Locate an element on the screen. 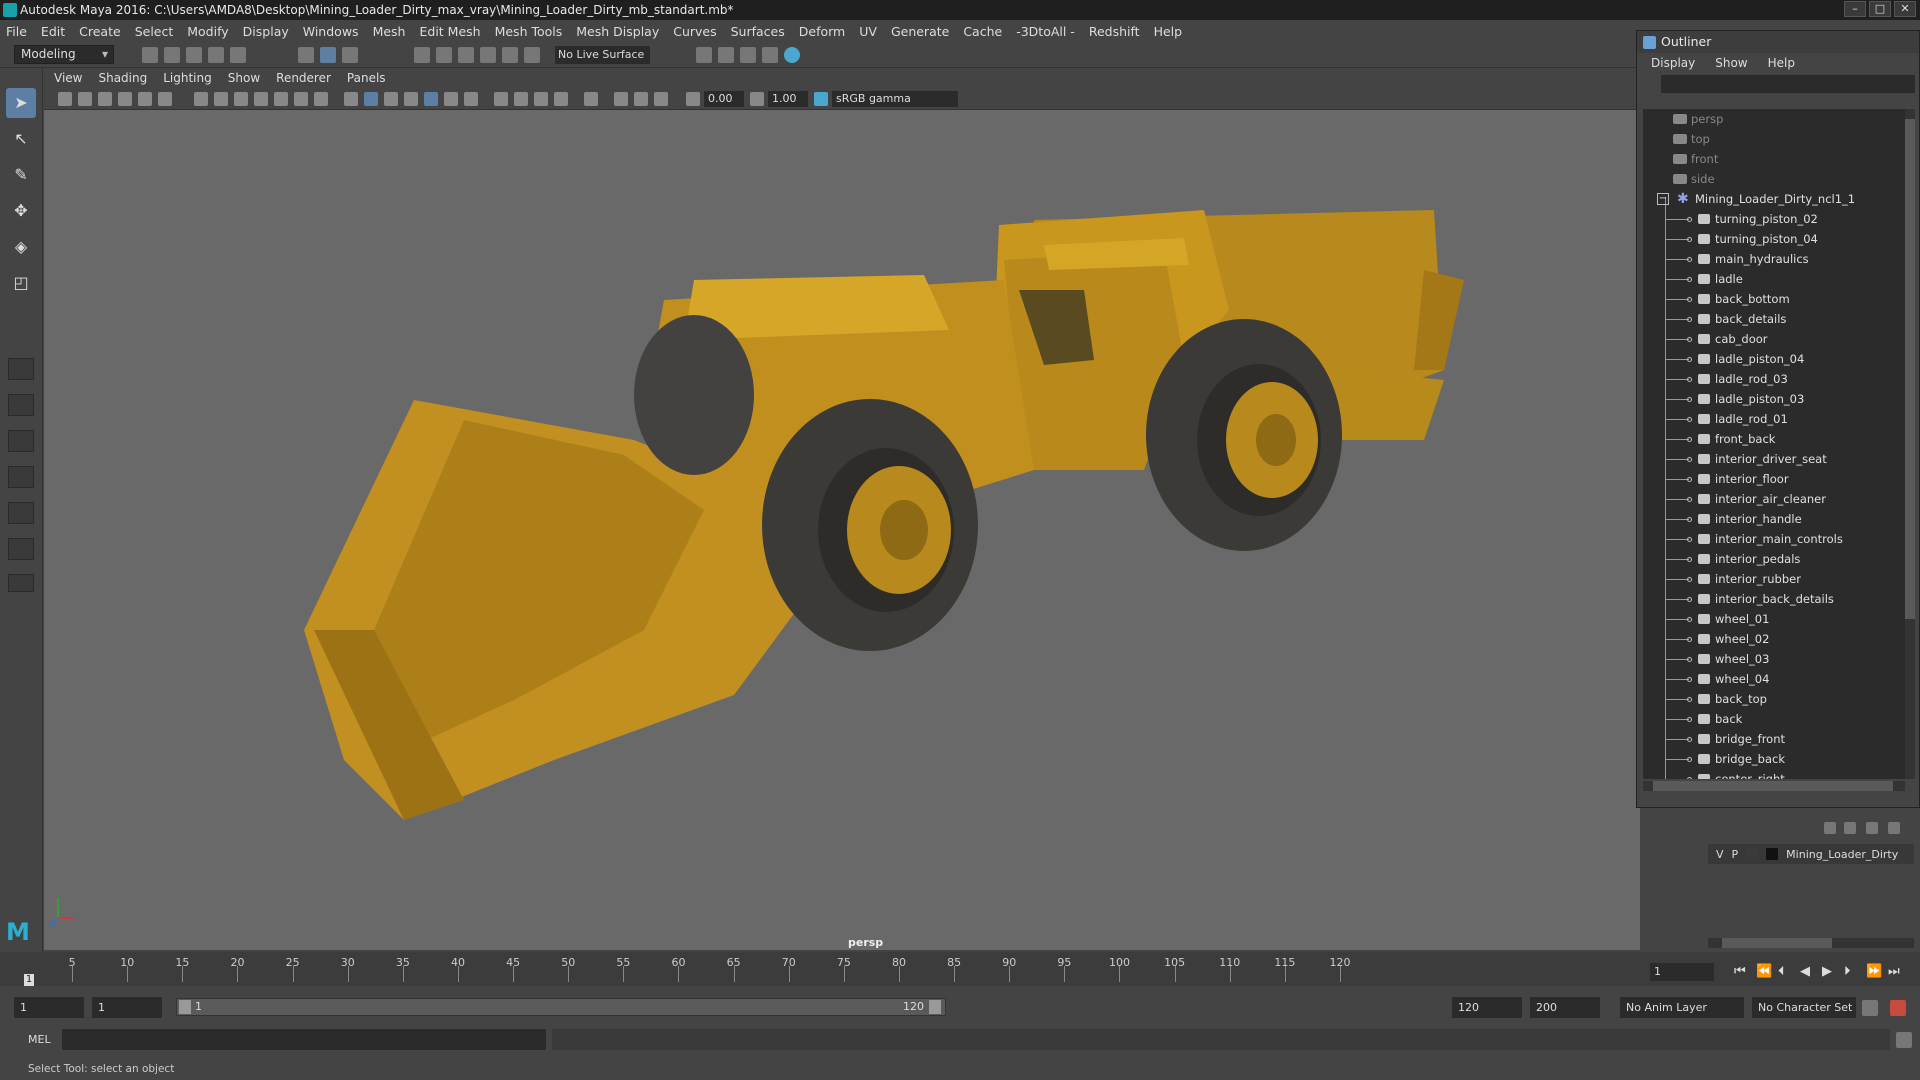 This screenshot has height=1080, width=1920. menu-surfaces: Surfaces is located at coordinates (758, 31).